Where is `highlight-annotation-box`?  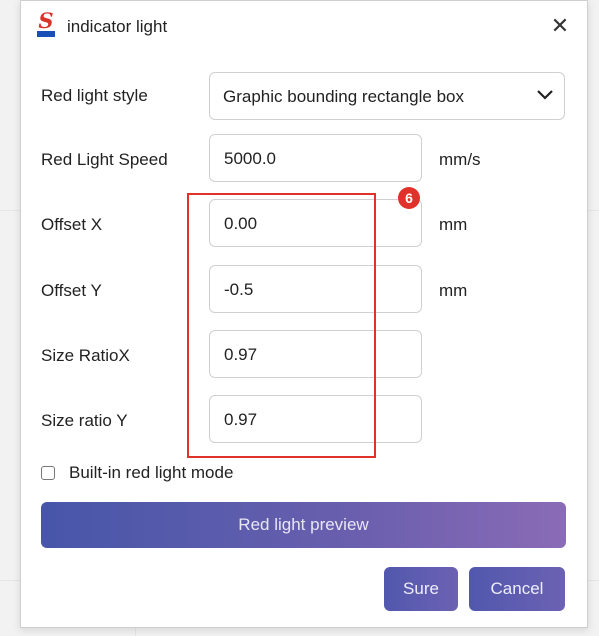 highlight-annotation-box is located at coordinates (281, 325).